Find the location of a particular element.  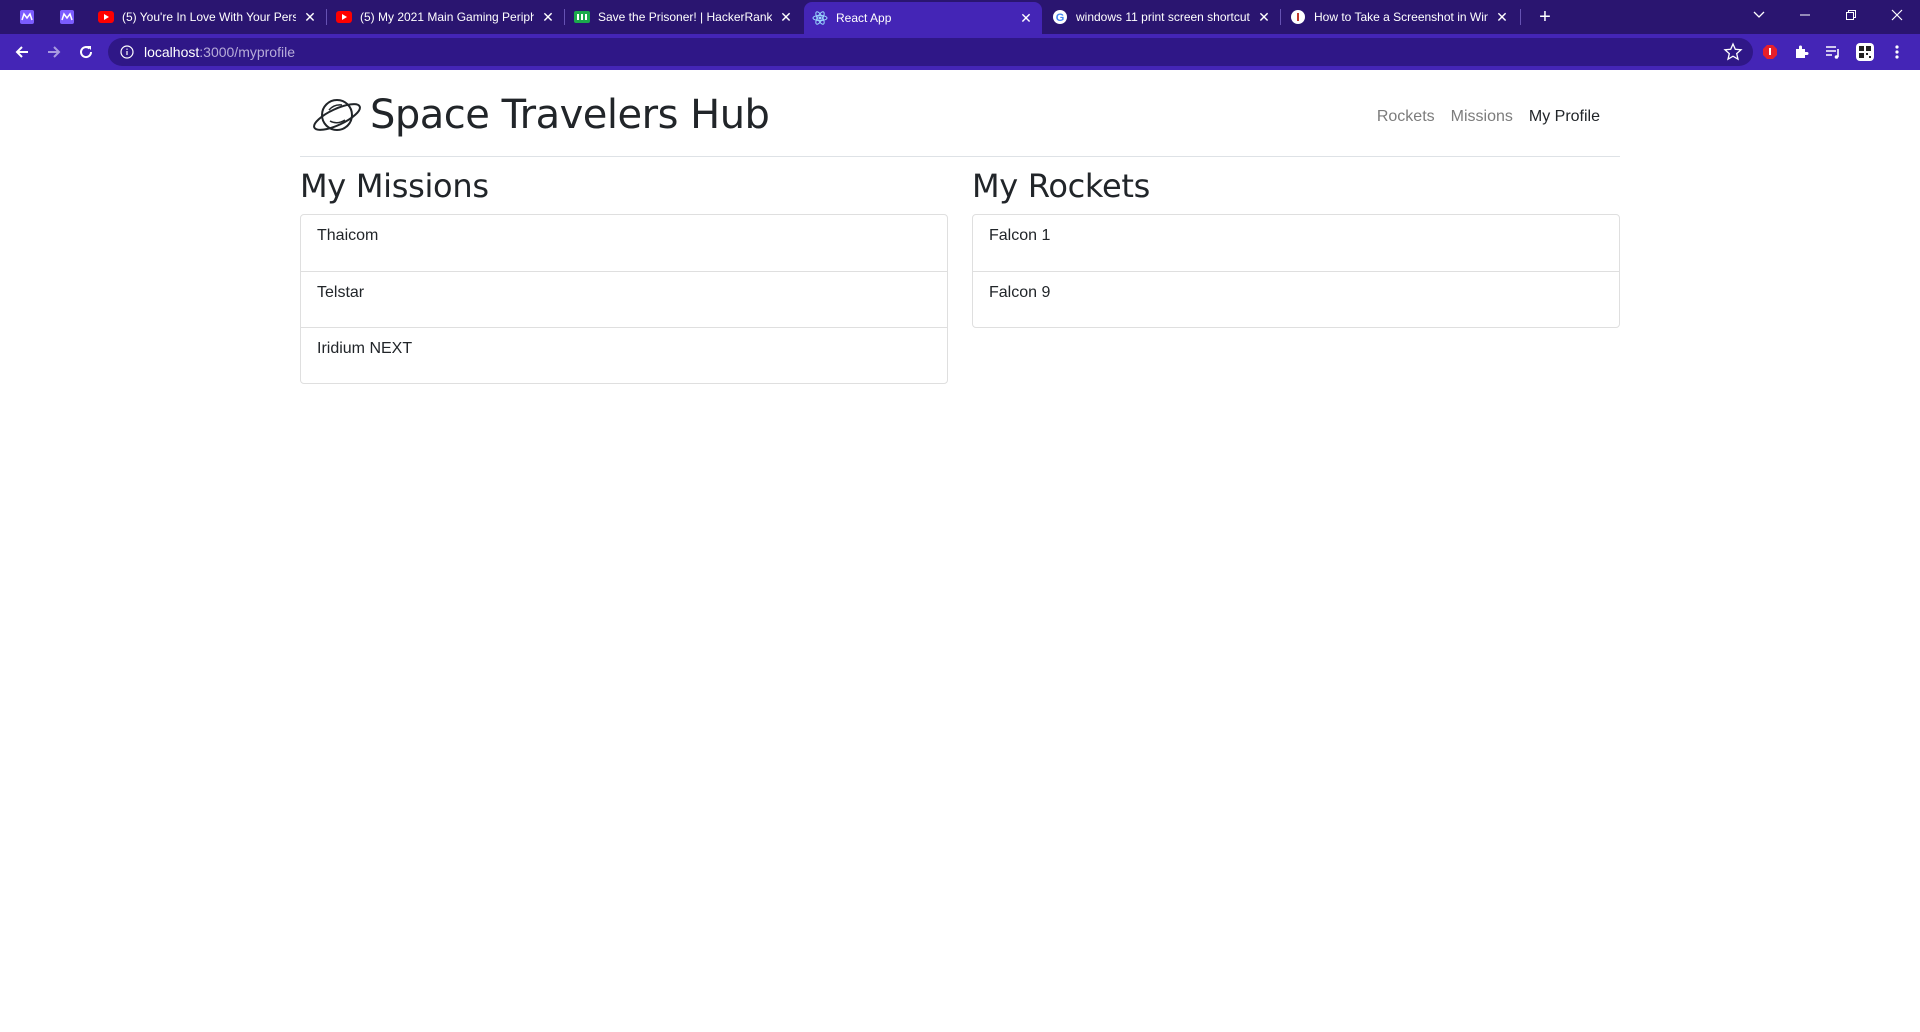

kebab-menu-icon is located at coordinates (1897, 52).